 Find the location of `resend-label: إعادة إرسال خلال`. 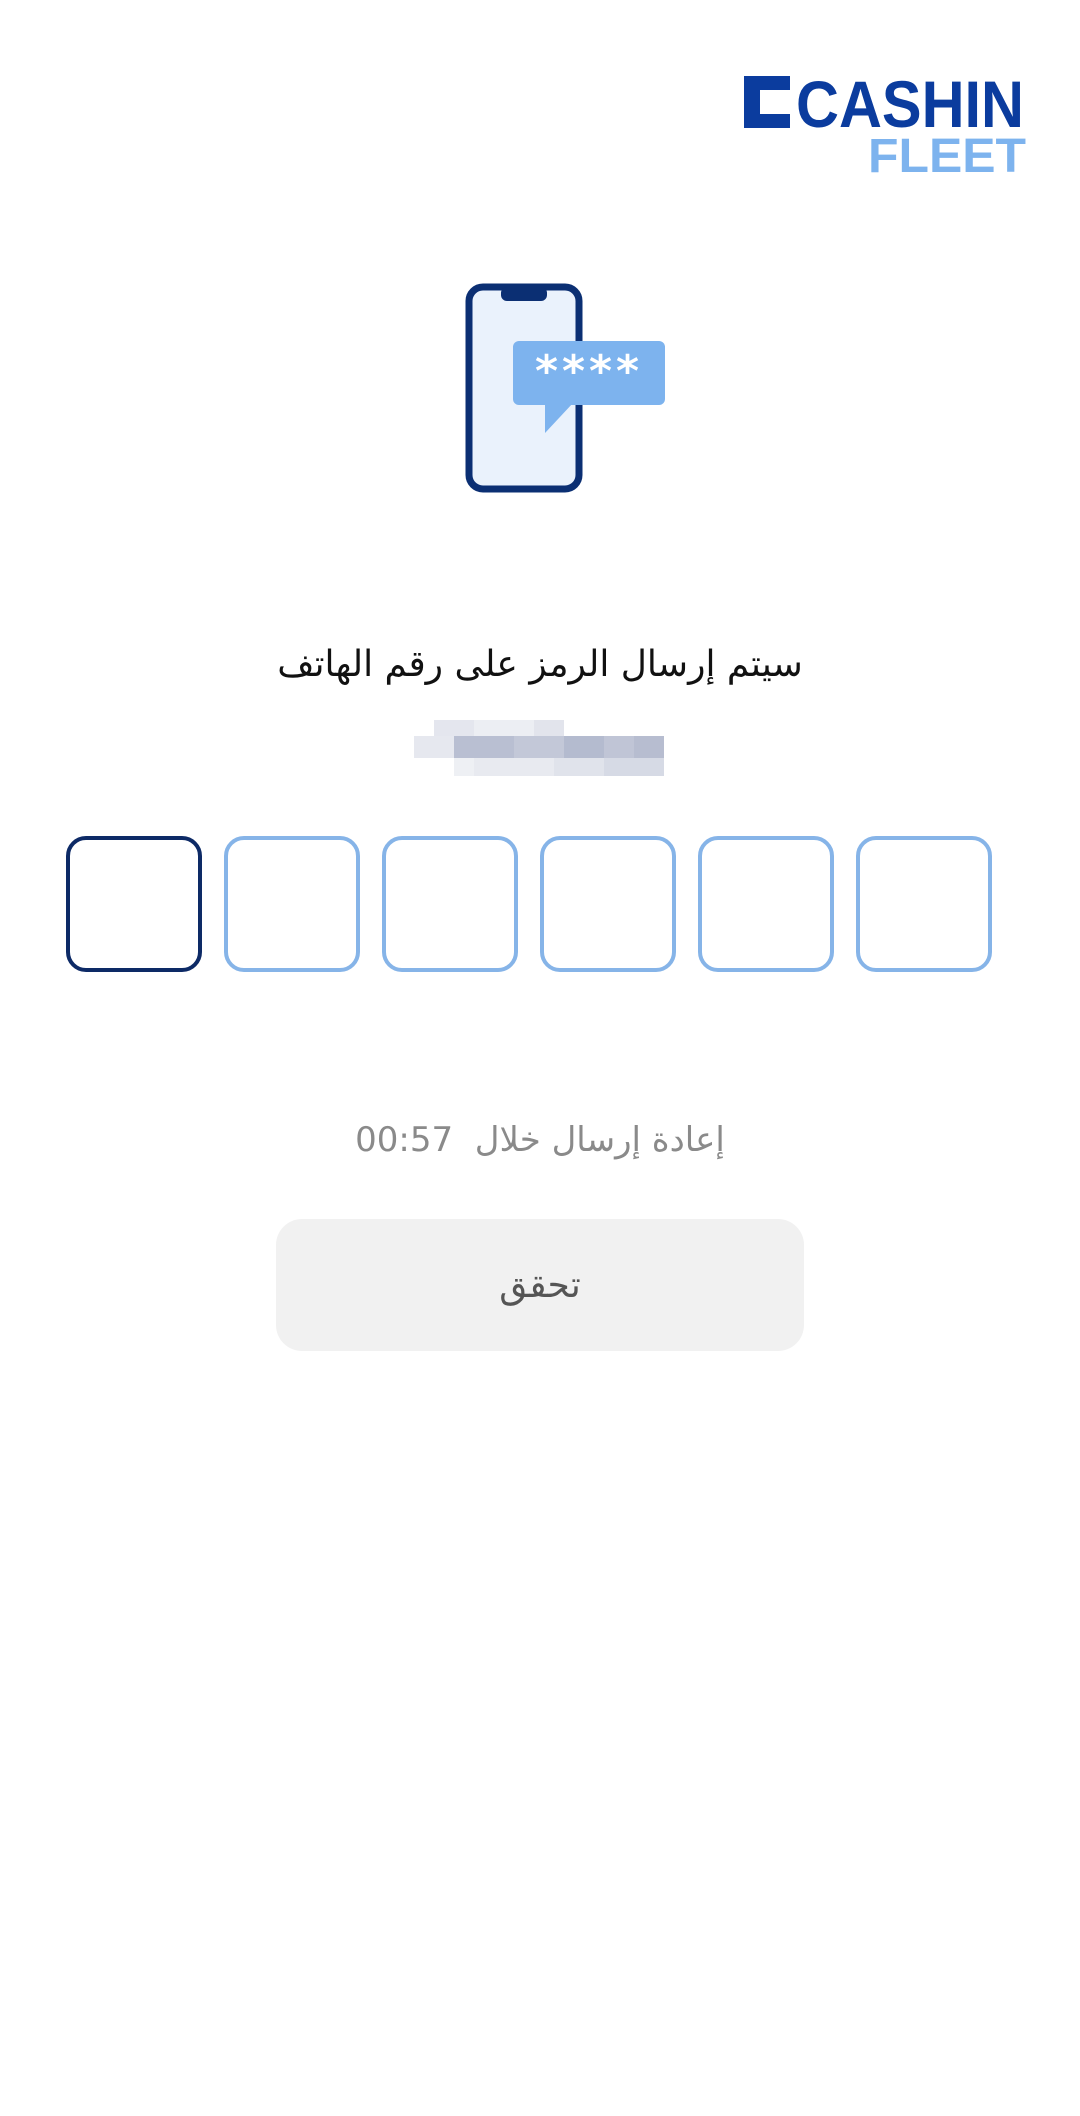

resend-label: إعادة إرسال خلال is located at coordinates (599, 1140).